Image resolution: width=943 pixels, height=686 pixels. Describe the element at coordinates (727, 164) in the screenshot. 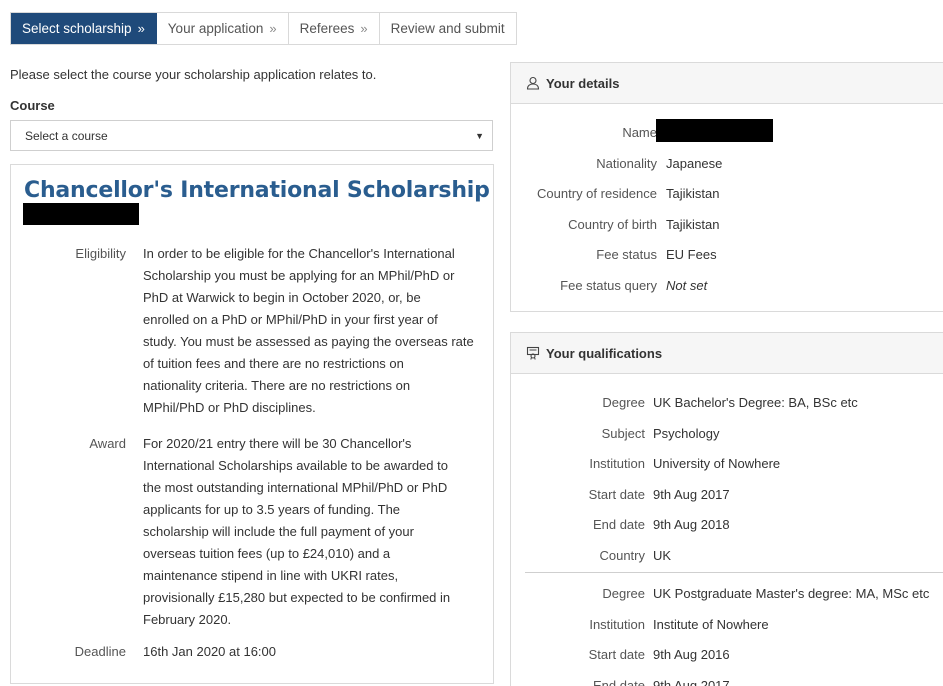

I see `detail-row: Nationality Japanese` at that location.